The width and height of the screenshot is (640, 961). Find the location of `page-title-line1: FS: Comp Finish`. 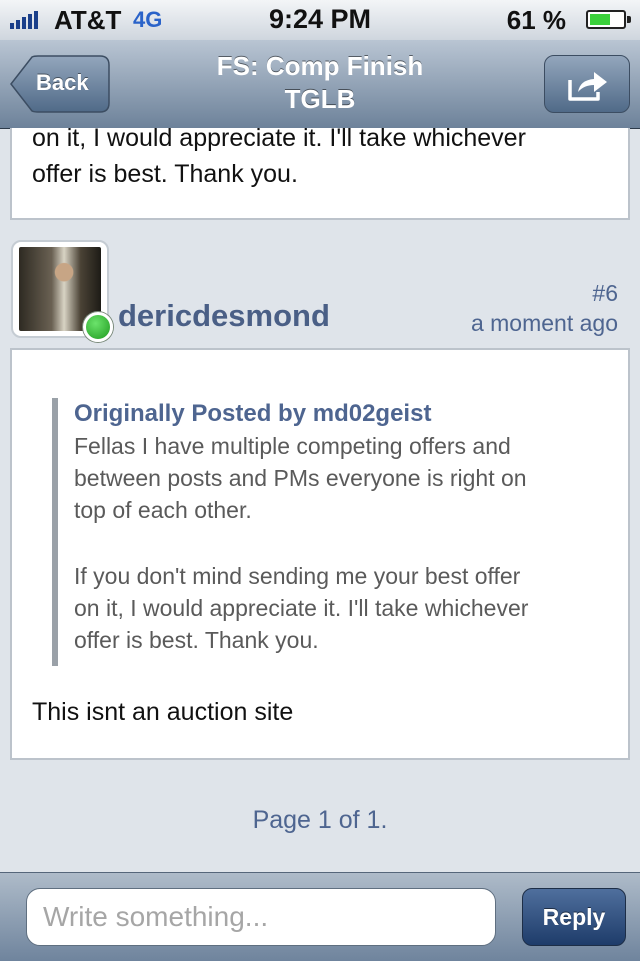

page-title-line1: FS: Comp Finish is located at coordinates (320, 66).